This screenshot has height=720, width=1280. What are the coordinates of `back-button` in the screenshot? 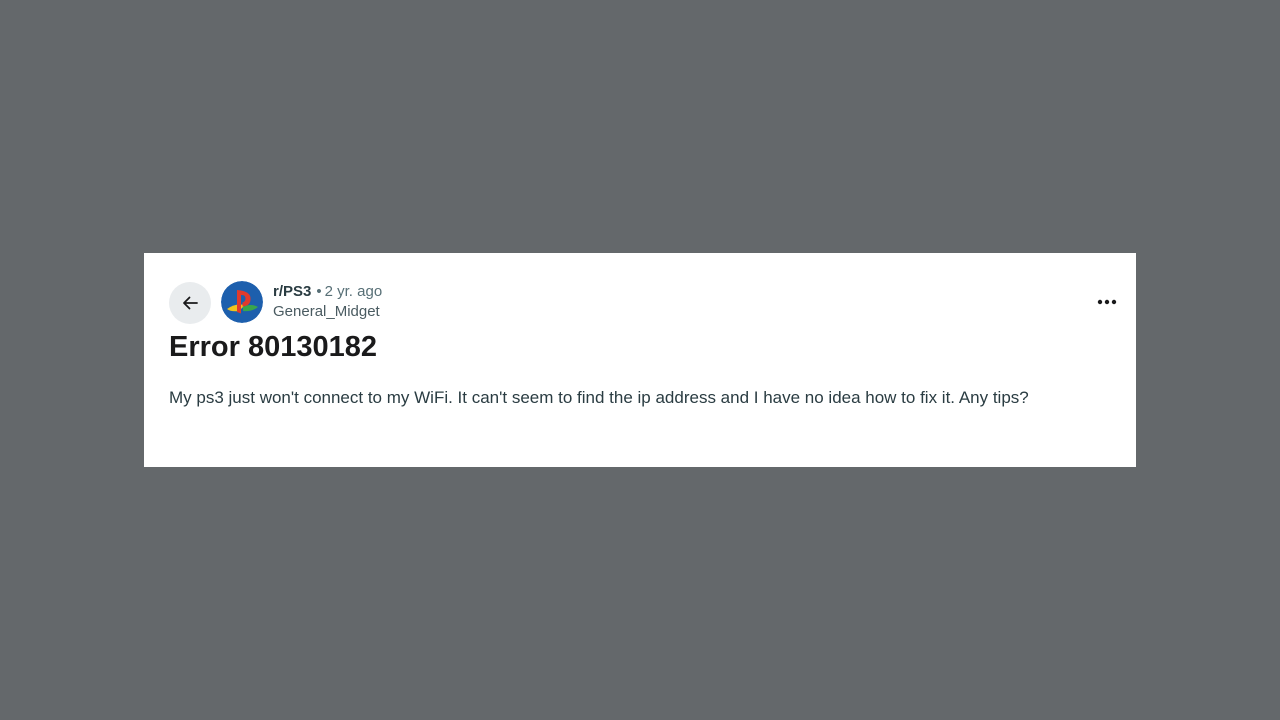 It's located at (190, 303).